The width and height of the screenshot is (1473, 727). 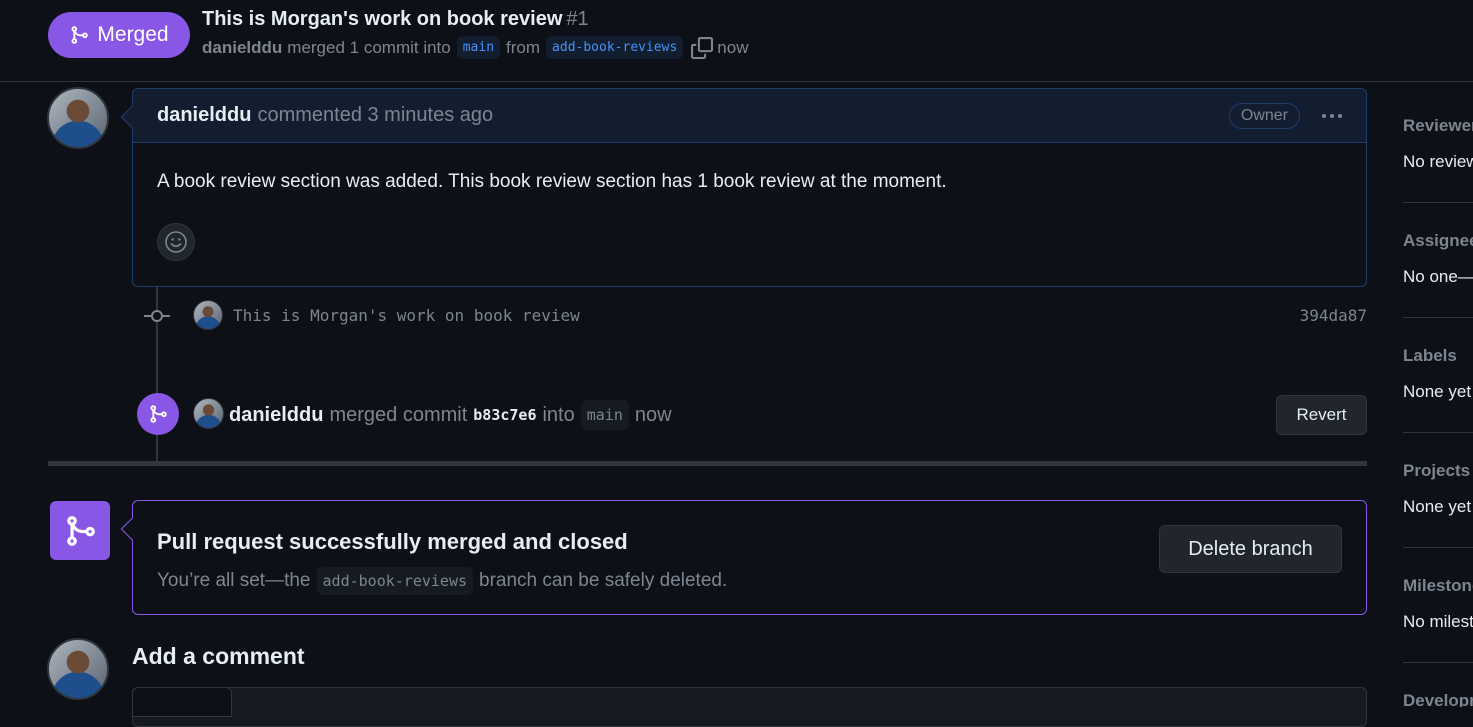 What do you see at coordinates (707, 463) in the screenshot?
I see `timeline-divider` at bounding box center [707, 463].